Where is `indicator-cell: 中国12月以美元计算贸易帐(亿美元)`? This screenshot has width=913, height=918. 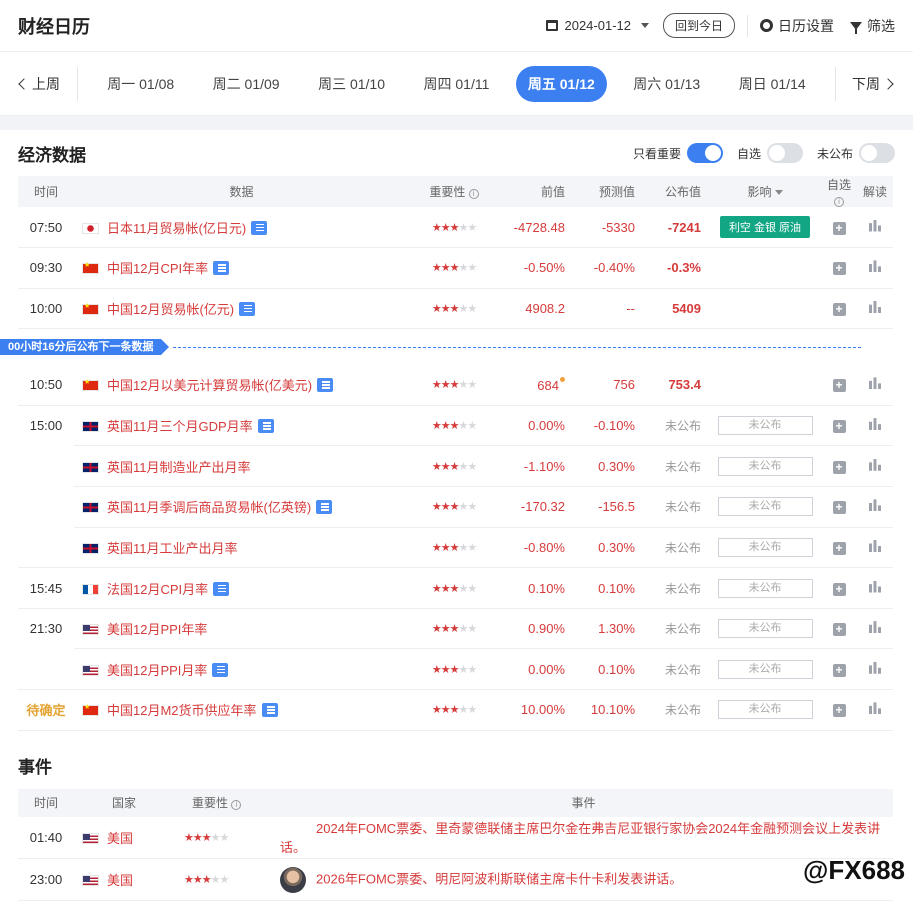
indicator-cell: 中国12月以美元计算贸易帐(亿美元) is located at coordinates (241, 385).